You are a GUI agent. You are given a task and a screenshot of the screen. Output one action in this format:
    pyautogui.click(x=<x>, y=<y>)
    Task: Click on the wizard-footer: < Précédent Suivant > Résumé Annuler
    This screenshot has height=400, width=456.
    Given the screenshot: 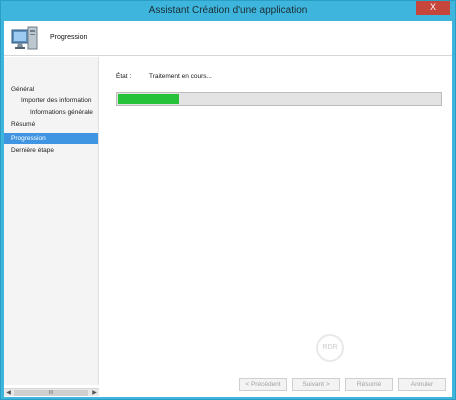 What is the action you would take?
    pyautogui.click(x=276, y=384)
    